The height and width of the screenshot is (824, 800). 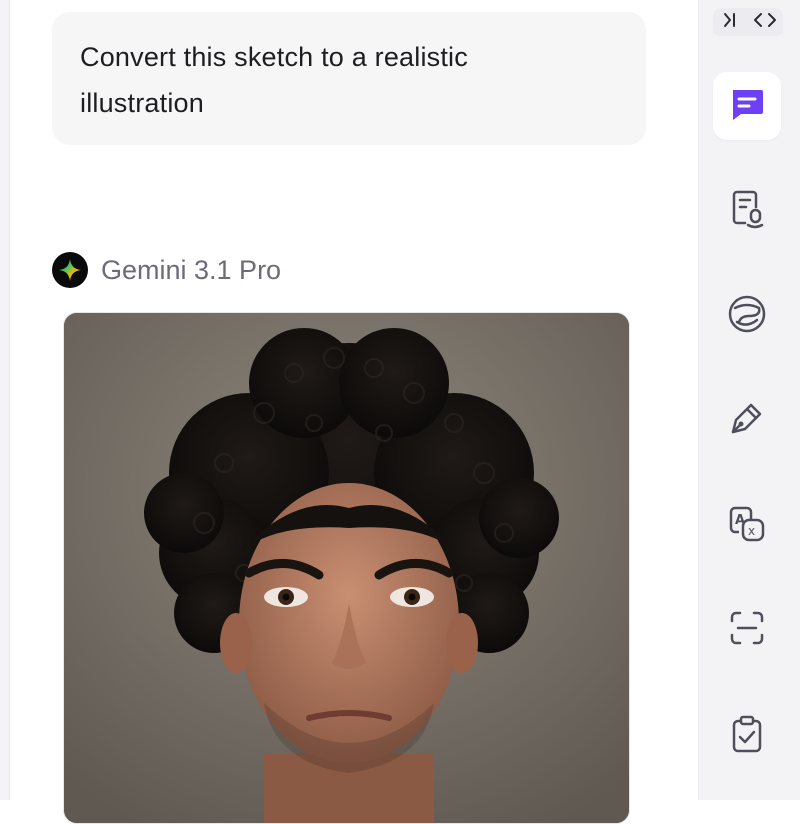 What do you see at coordinates (70, 270) in the screenshot?
I see `gemini-logo-icon` at bounding box center [70, 270].